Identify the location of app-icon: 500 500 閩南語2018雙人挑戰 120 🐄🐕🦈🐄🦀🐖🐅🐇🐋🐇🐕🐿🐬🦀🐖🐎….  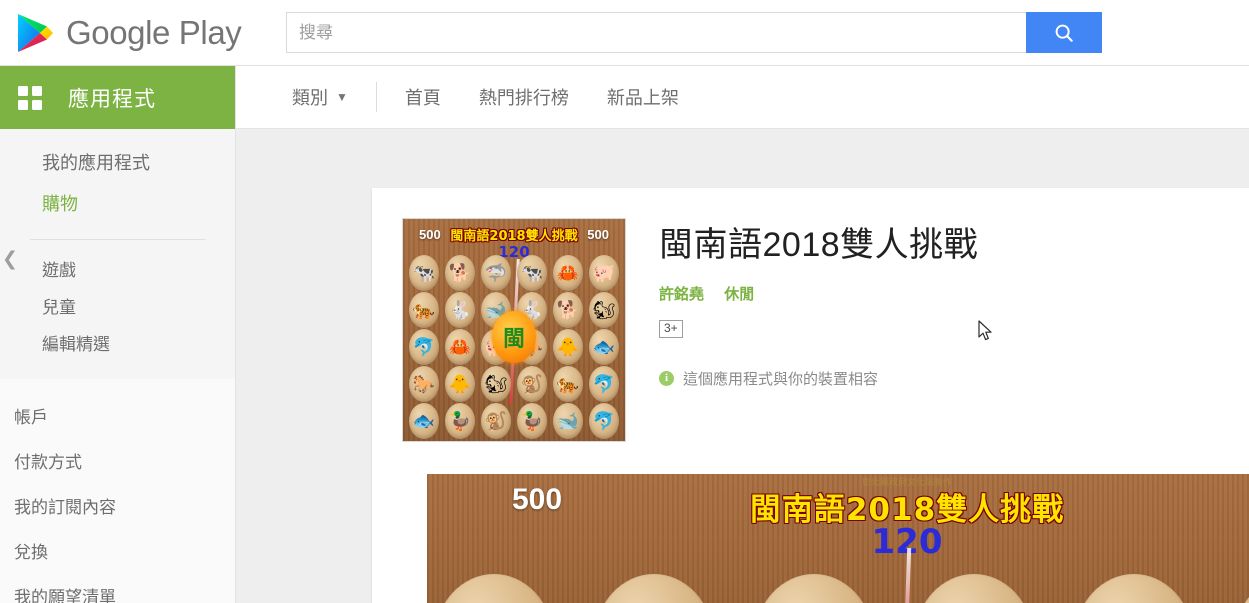
(514, 330).